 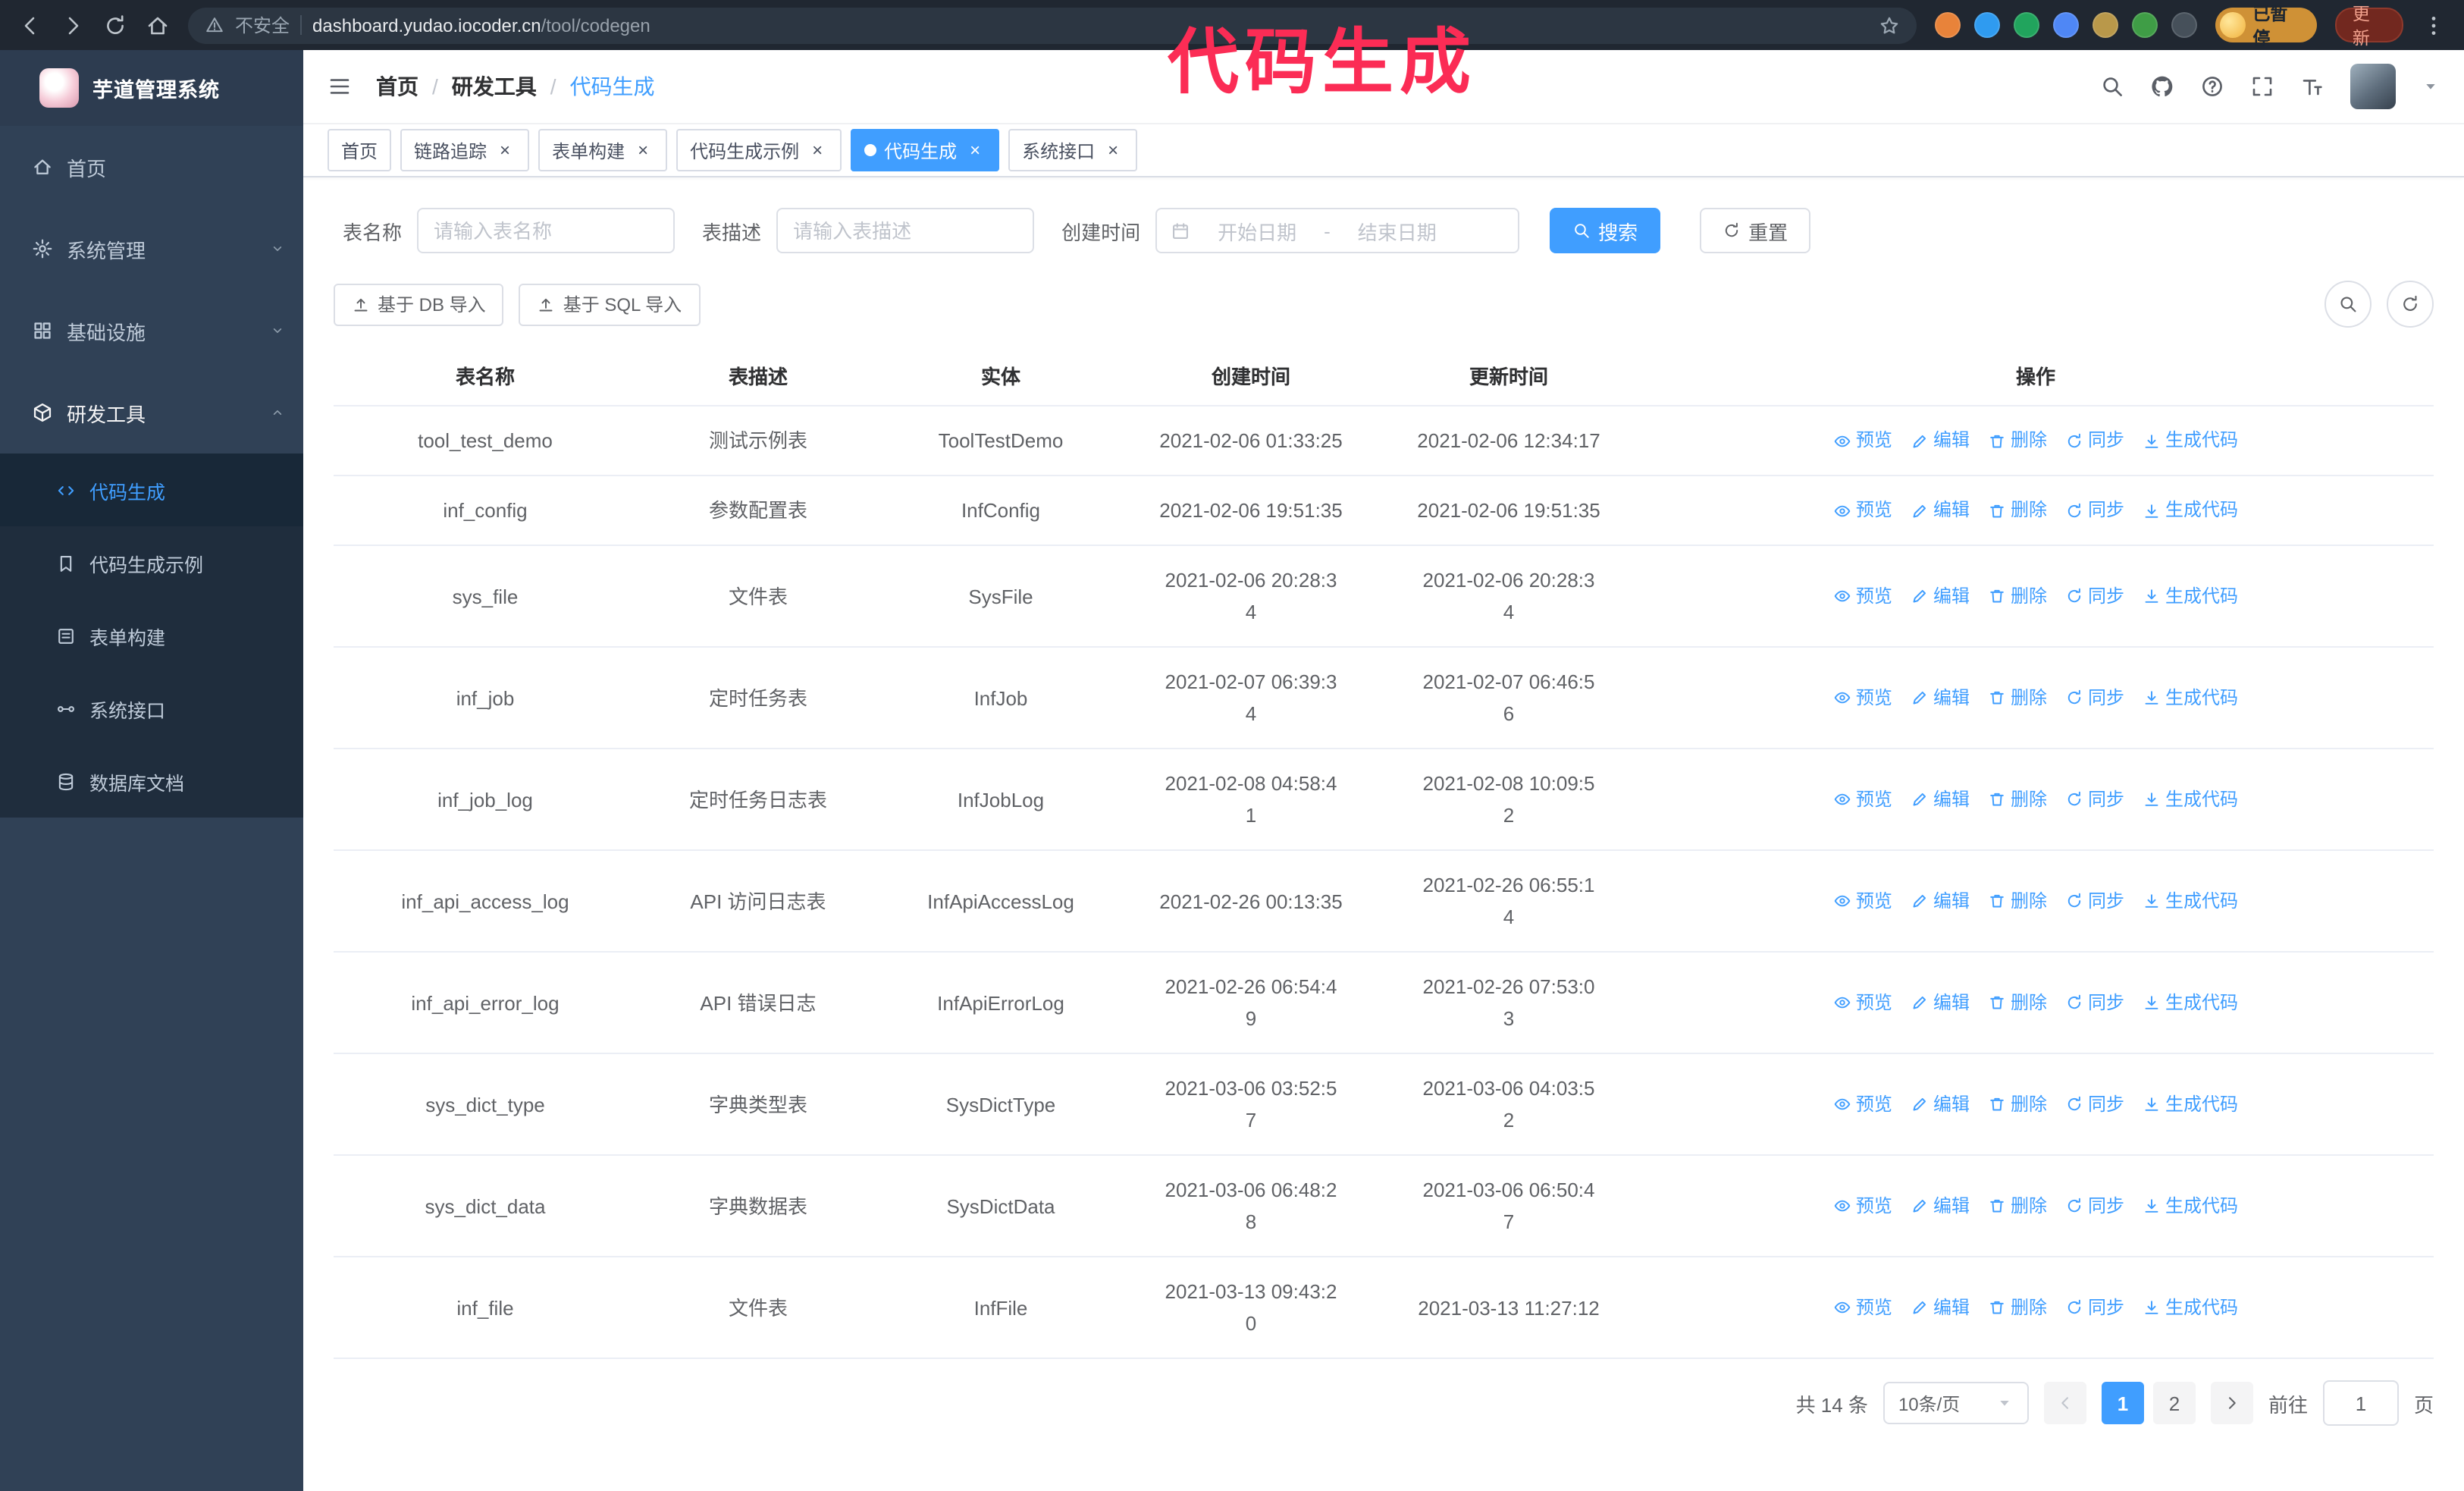 What do you see at coordinates (2373, 86) in the screenshot?
I see `user-avatar` at bounding box center [2373, 86].